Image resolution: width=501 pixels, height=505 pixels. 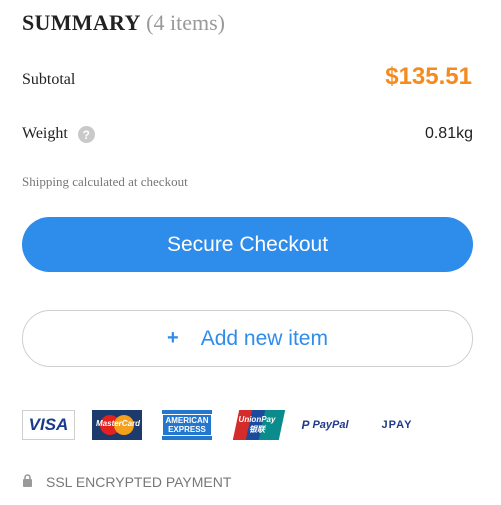 I want to click on amex-logo: AMERICAN EXPRESS, so click(x=187, y=425).